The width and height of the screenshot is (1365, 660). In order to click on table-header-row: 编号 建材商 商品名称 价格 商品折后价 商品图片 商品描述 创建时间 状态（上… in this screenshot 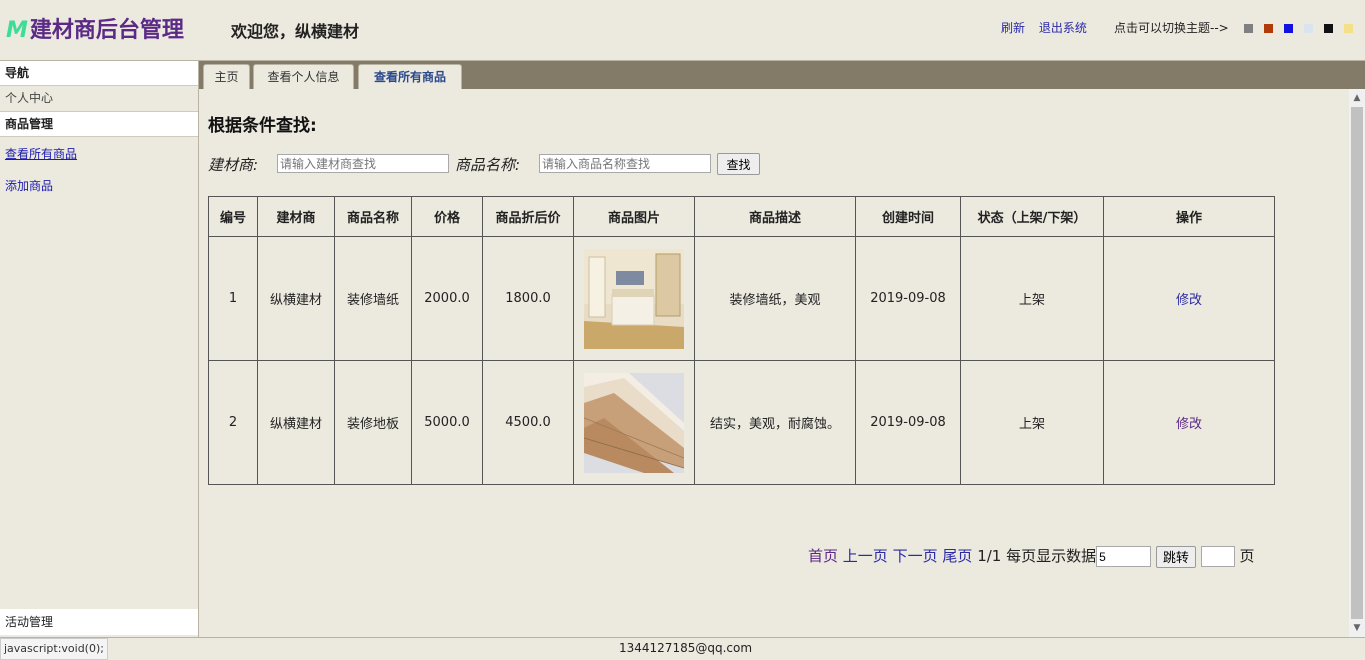, I will do `click(741, 216)`.